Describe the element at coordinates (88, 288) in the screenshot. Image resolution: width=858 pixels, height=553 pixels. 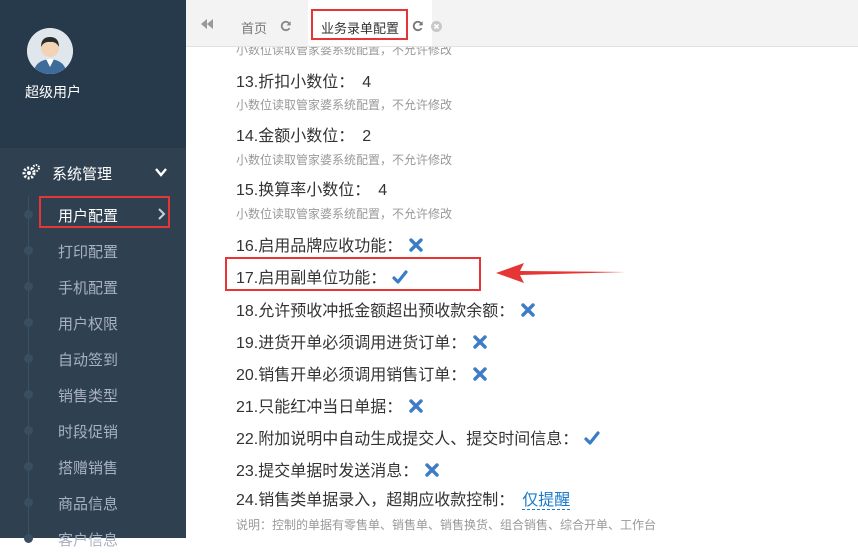
I see `sidebar-item-label: 手机配置` at that location.